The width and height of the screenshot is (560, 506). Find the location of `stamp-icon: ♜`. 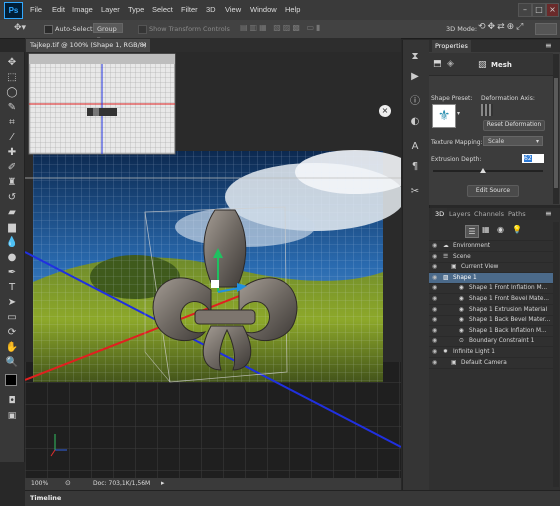

stamp-icon: ♜ is located at coordinates (12, 183).